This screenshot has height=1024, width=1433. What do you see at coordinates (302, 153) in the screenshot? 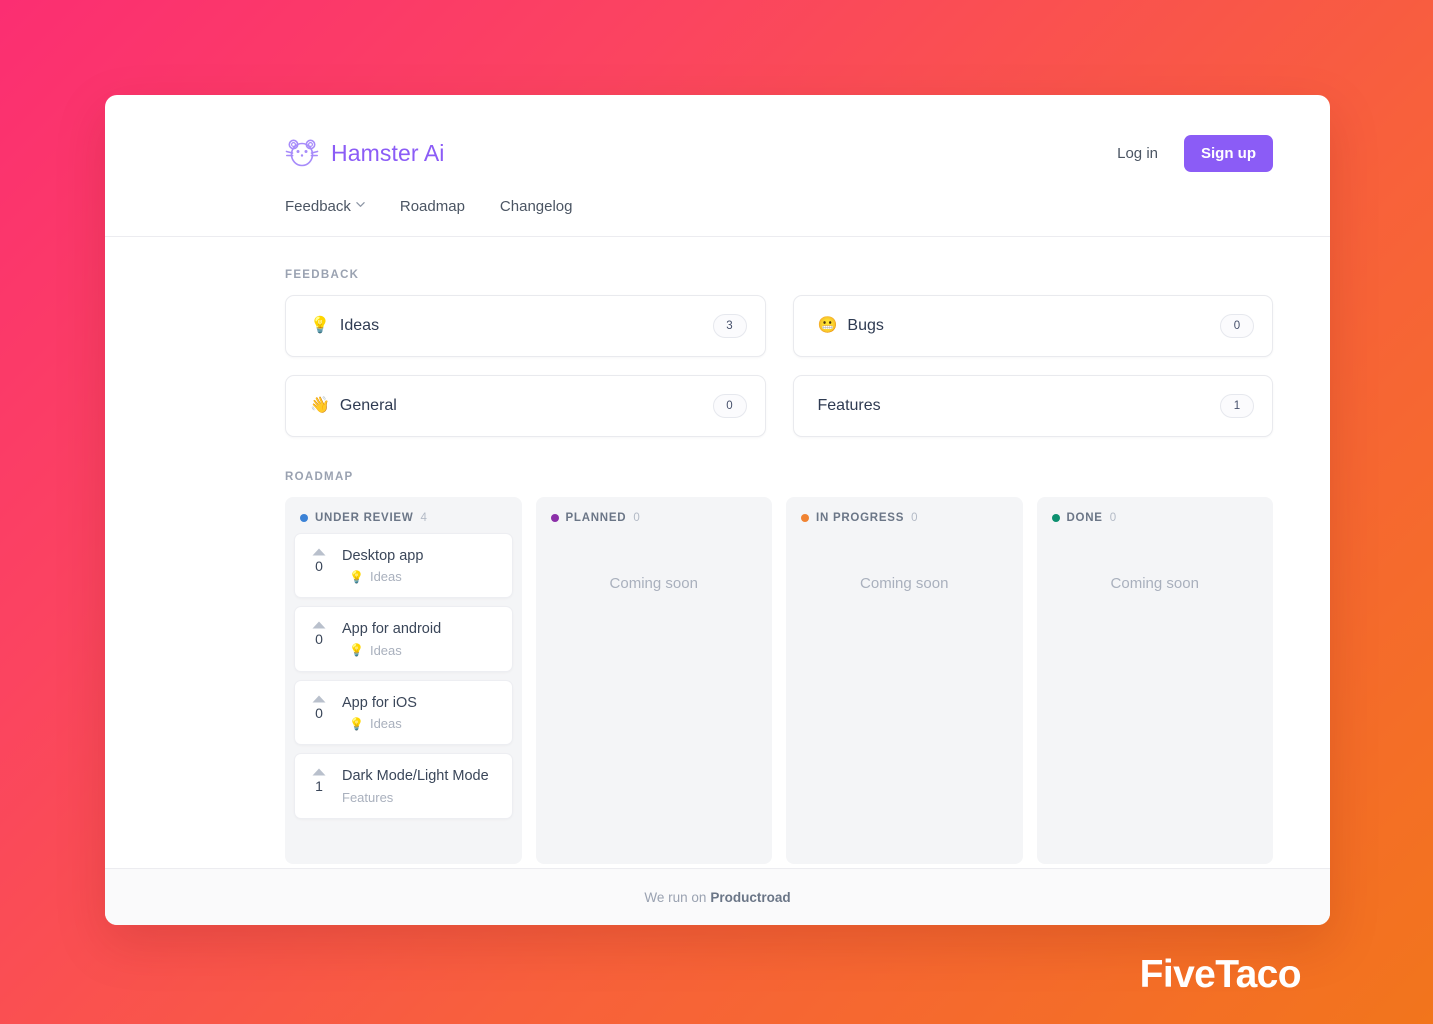
I see `hamster-logo-icon` at bounding box center [302, 153].